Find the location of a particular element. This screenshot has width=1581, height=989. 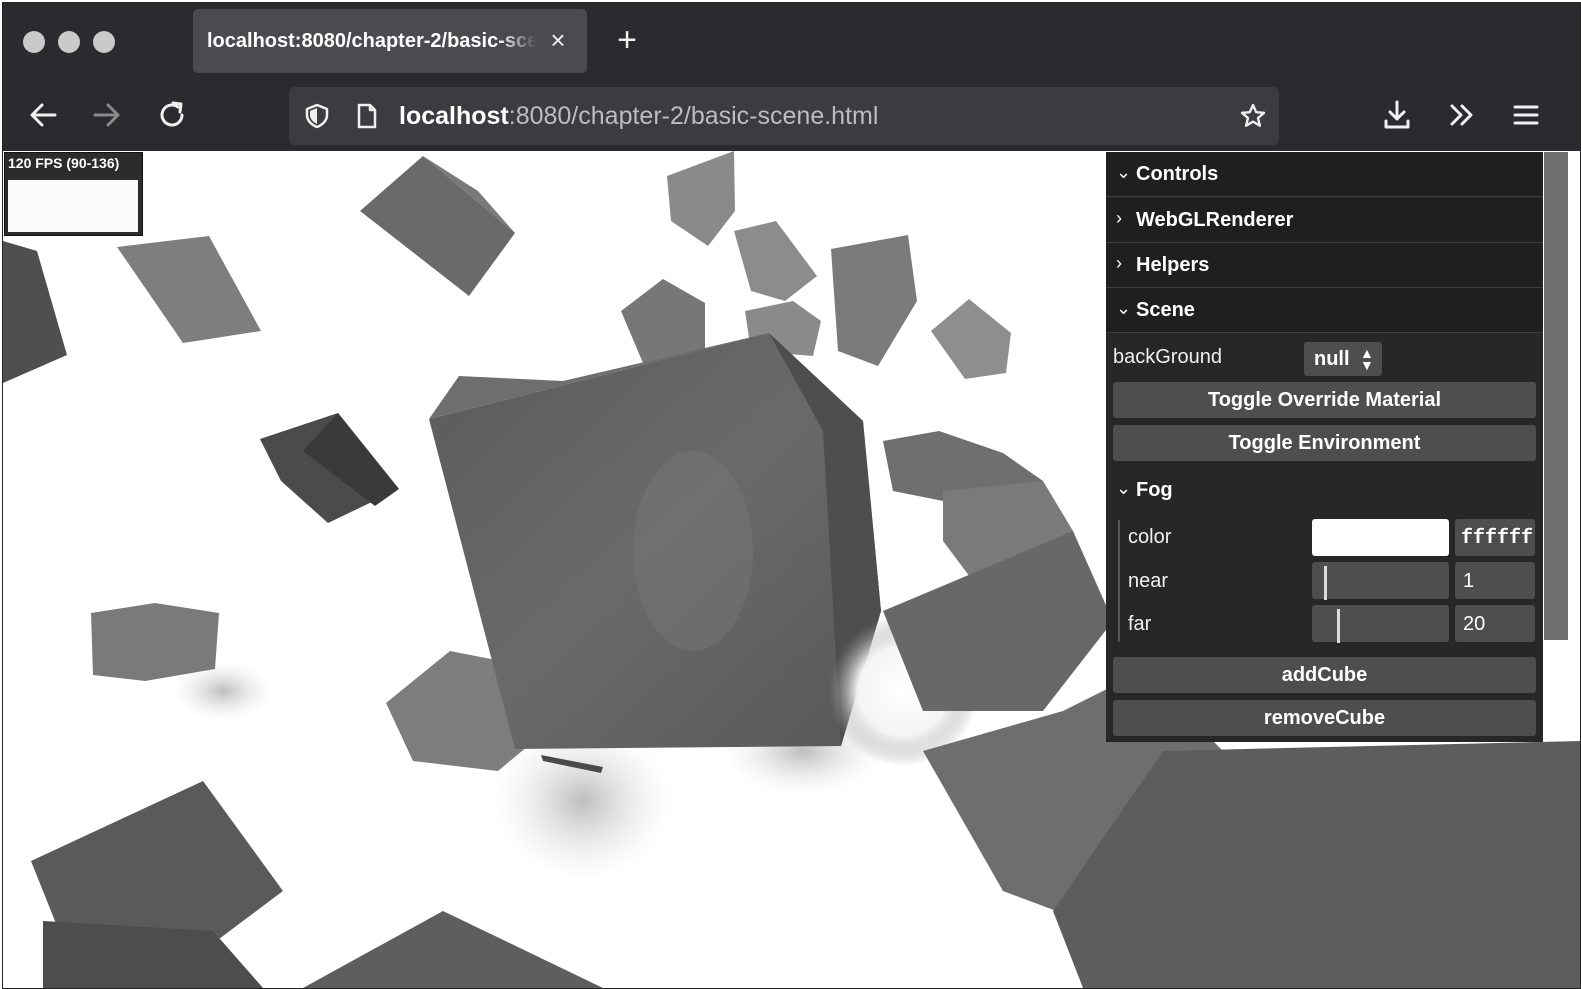

background-label: backGround is located at coordinates (1167, 357).